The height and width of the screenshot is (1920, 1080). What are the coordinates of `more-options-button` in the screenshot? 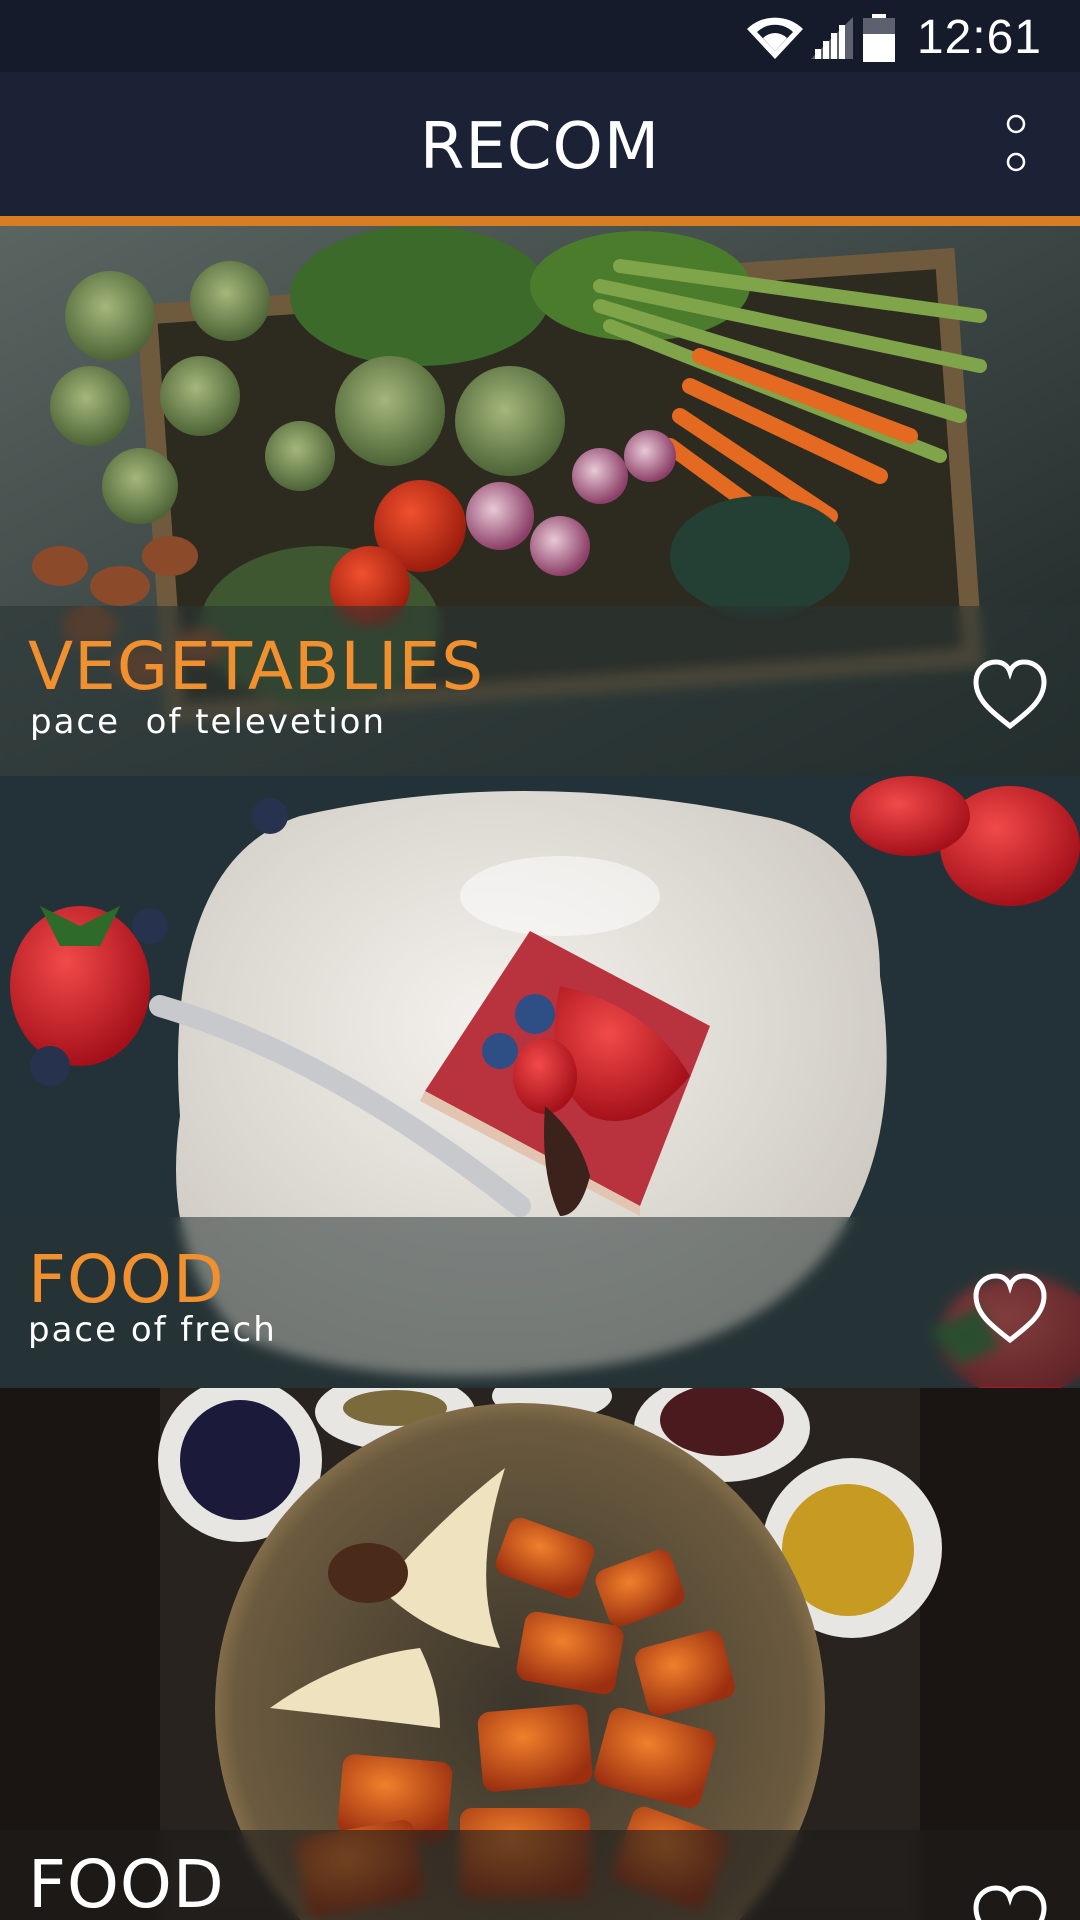 It's located at (1016, 147).